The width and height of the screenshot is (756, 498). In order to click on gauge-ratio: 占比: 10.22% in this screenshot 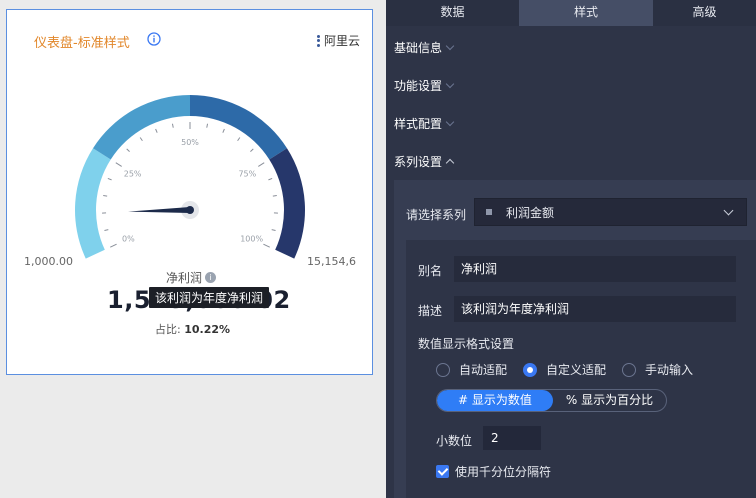, I will do `click(192, 329)`.